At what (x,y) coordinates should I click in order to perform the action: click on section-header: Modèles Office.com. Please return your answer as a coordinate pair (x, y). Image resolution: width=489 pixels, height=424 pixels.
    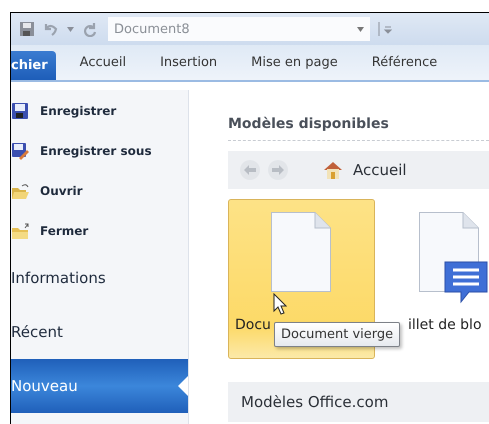
    Looking at the image, I should click on (358, 402).